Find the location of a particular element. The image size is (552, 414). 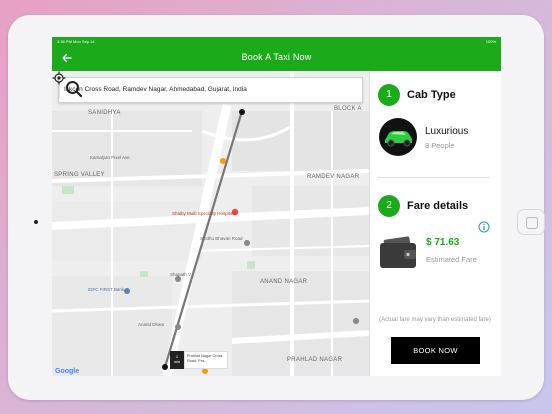

area-label-ramdev-nagar: RAMDEV NAGAR is located at coordinates (333, 177).